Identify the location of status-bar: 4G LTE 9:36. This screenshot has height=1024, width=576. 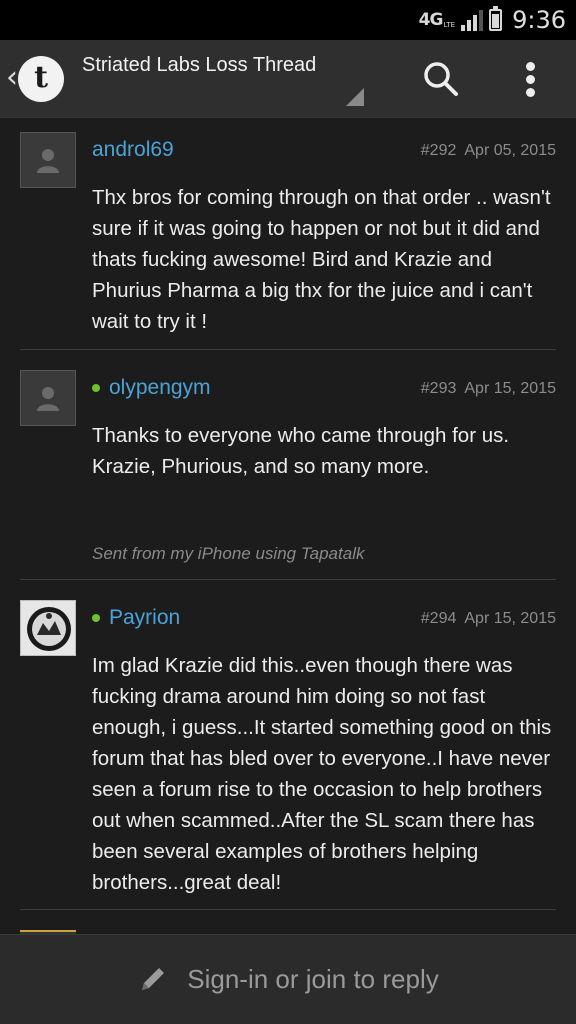
(288, 20).